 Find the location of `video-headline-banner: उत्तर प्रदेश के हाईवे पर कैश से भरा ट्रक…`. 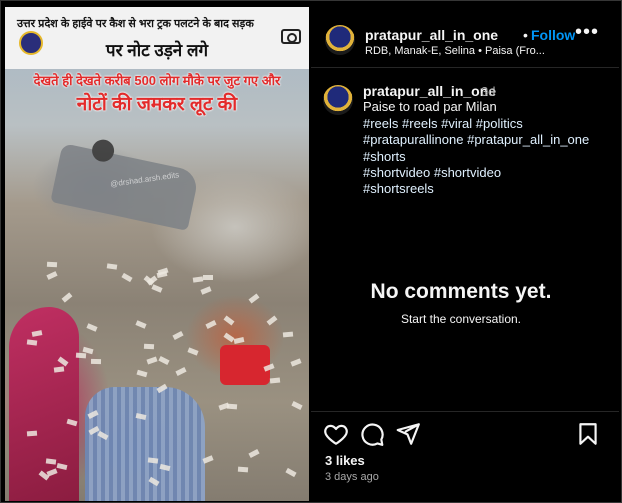

video-headline-banner: उत्तर प्रदेश के हाईवे पर कैश से भरा ट्रक… is located at coordinates (157, 38).